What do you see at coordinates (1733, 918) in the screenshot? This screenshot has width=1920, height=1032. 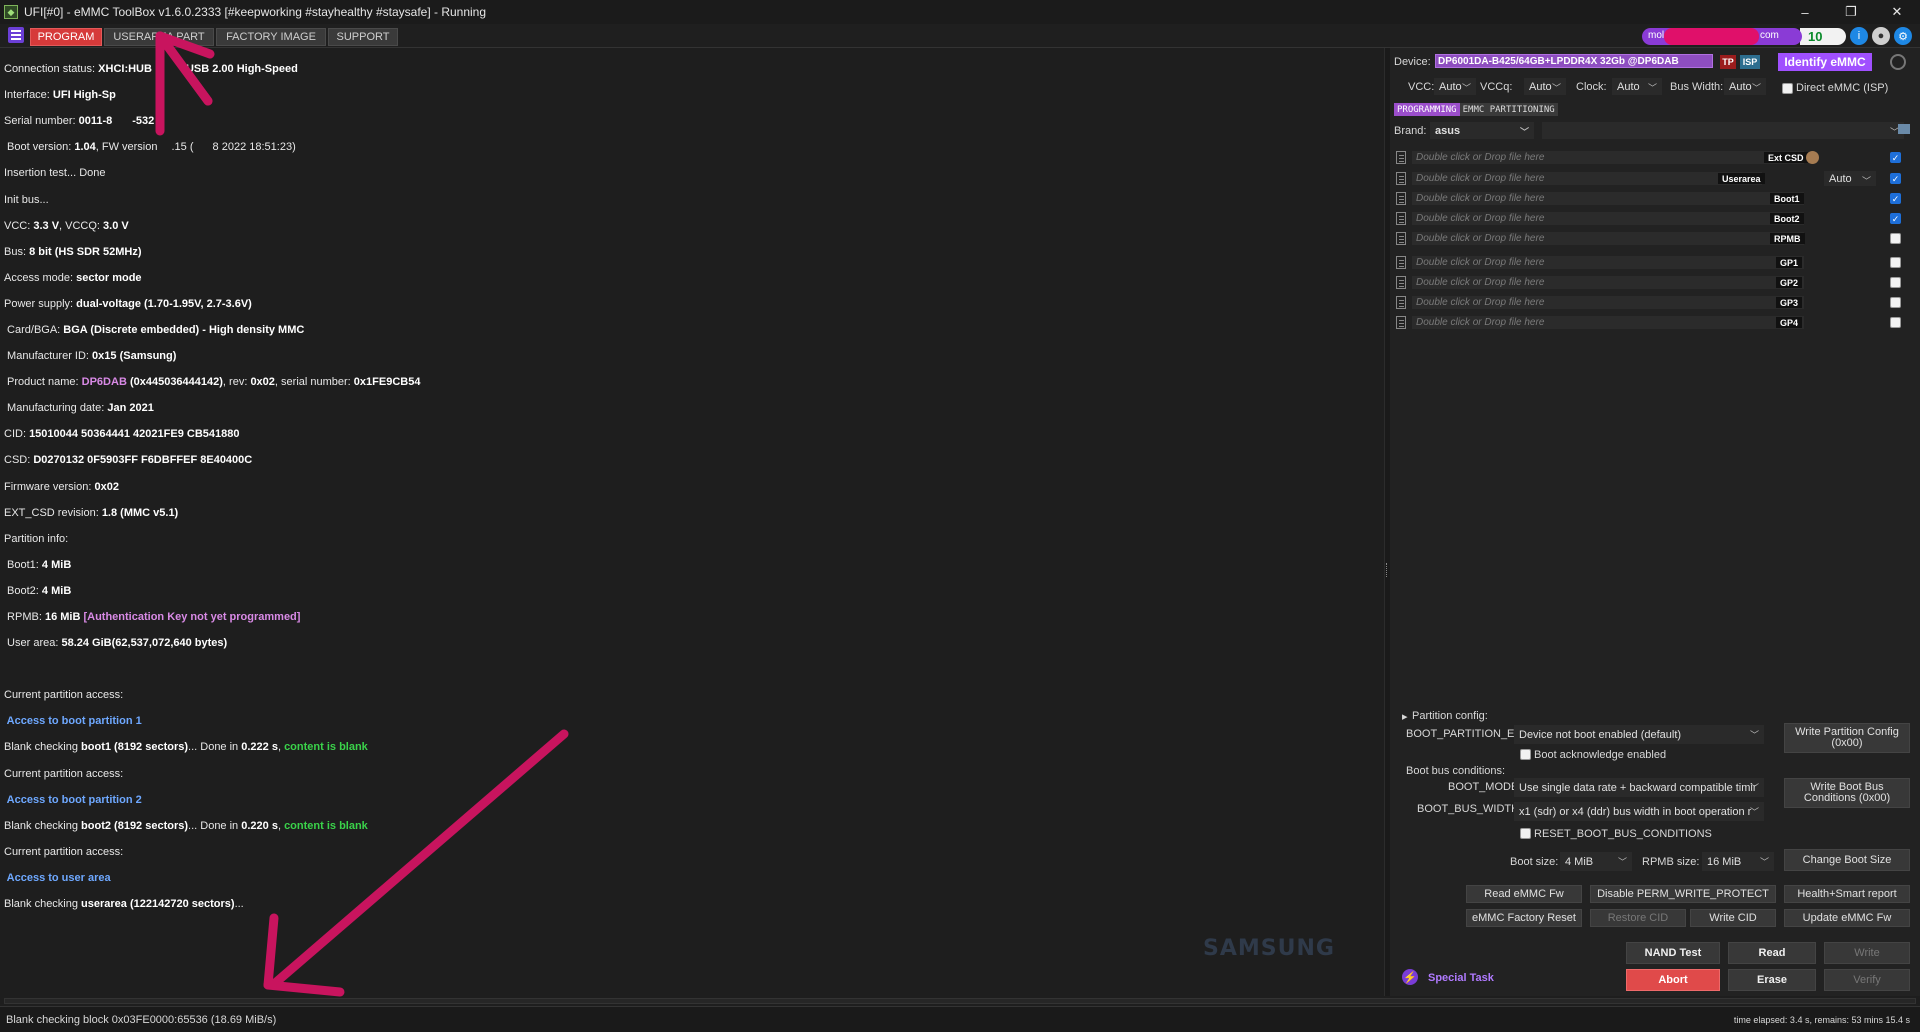 I see `write-cid-button: Write CID` at bounding box center [1733, 918].